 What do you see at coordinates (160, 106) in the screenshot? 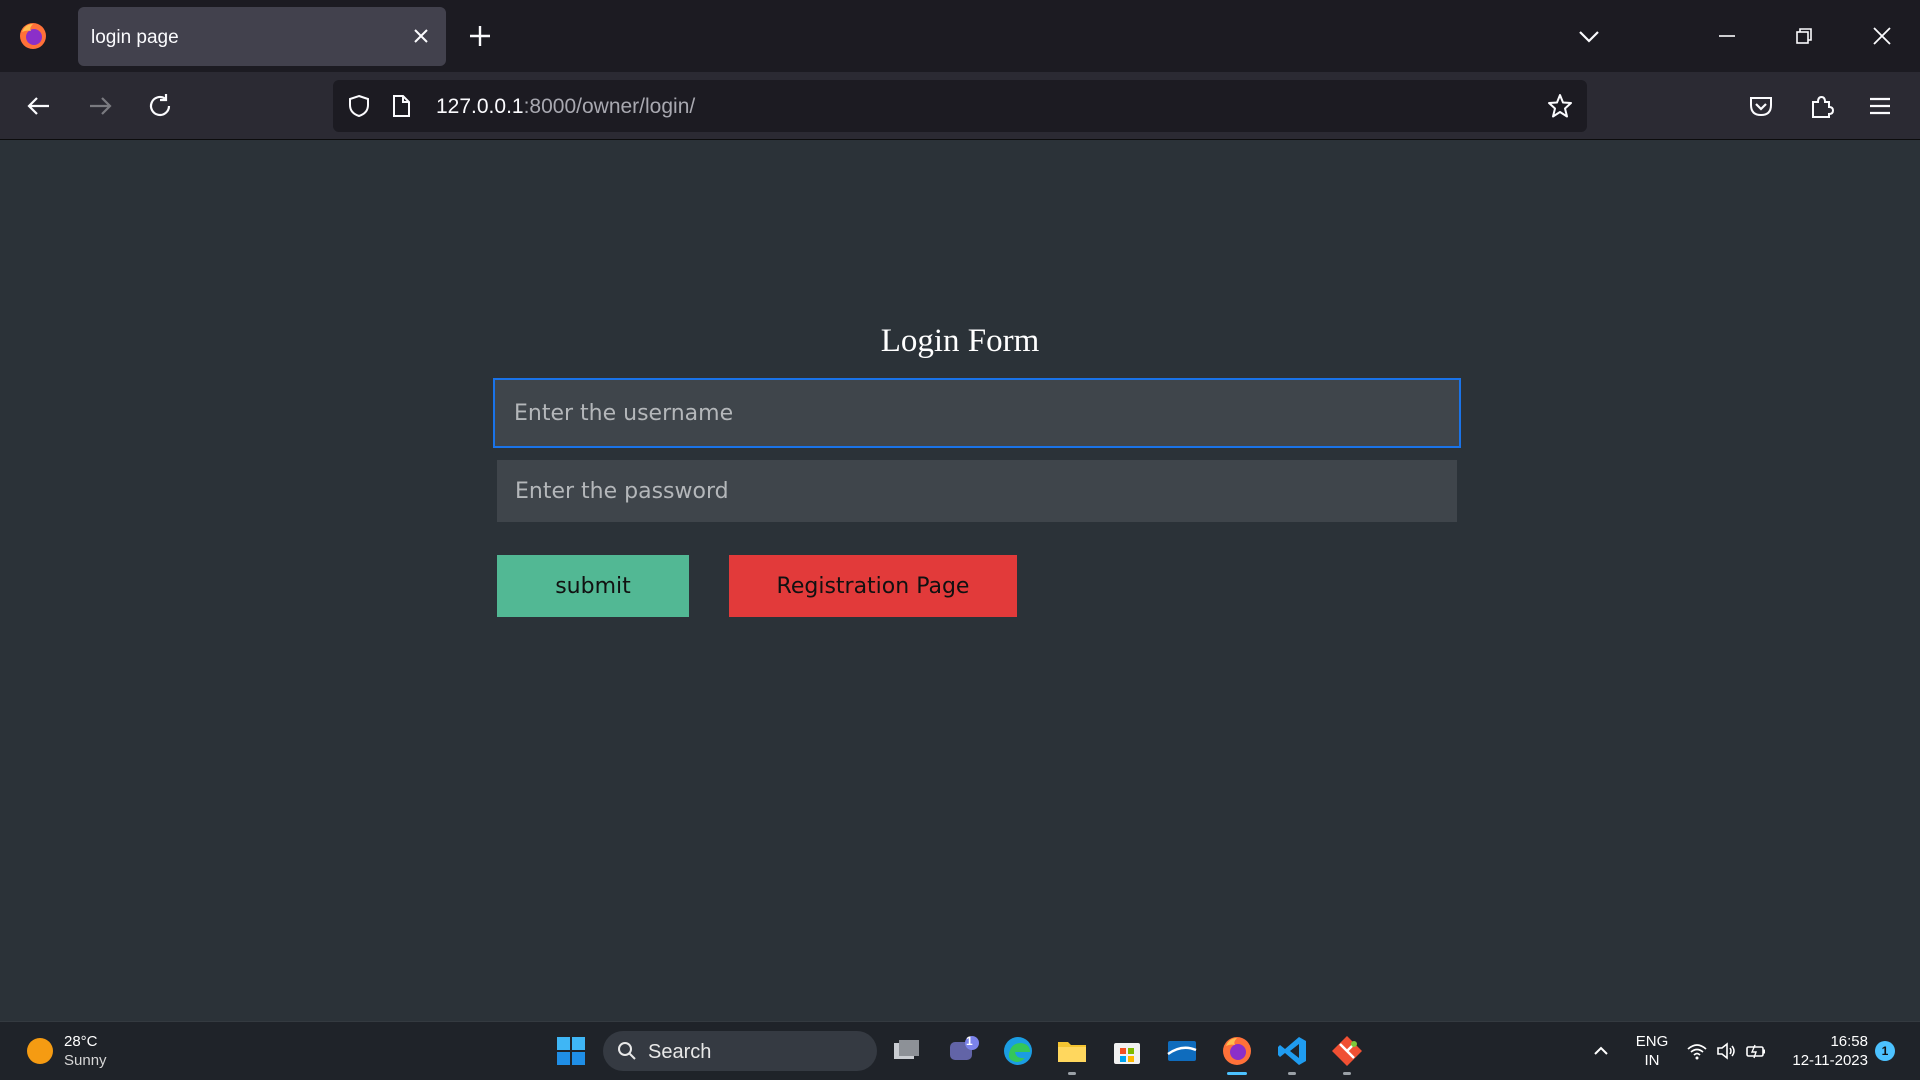
I see `reload-icon` at bounding box center [160, 106].